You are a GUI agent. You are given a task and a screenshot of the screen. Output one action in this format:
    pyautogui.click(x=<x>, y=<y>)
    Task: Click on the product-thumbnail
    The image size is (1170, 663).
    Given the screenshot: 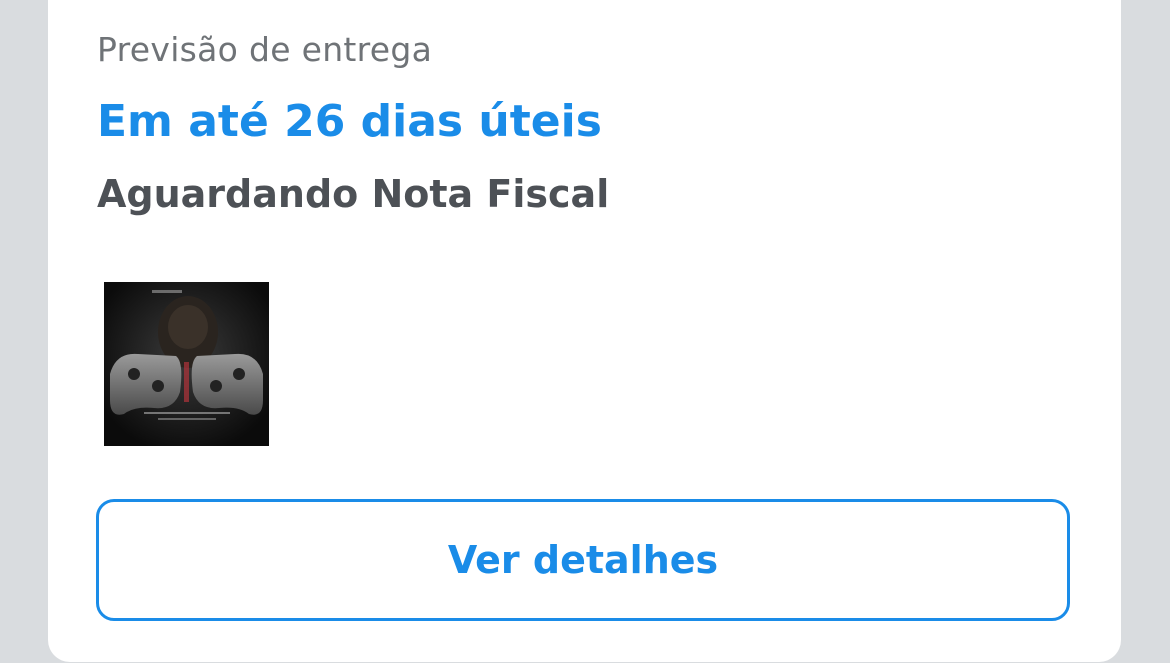 What is the action you would take?
    pyautogui.click(x=186, y=364)
    